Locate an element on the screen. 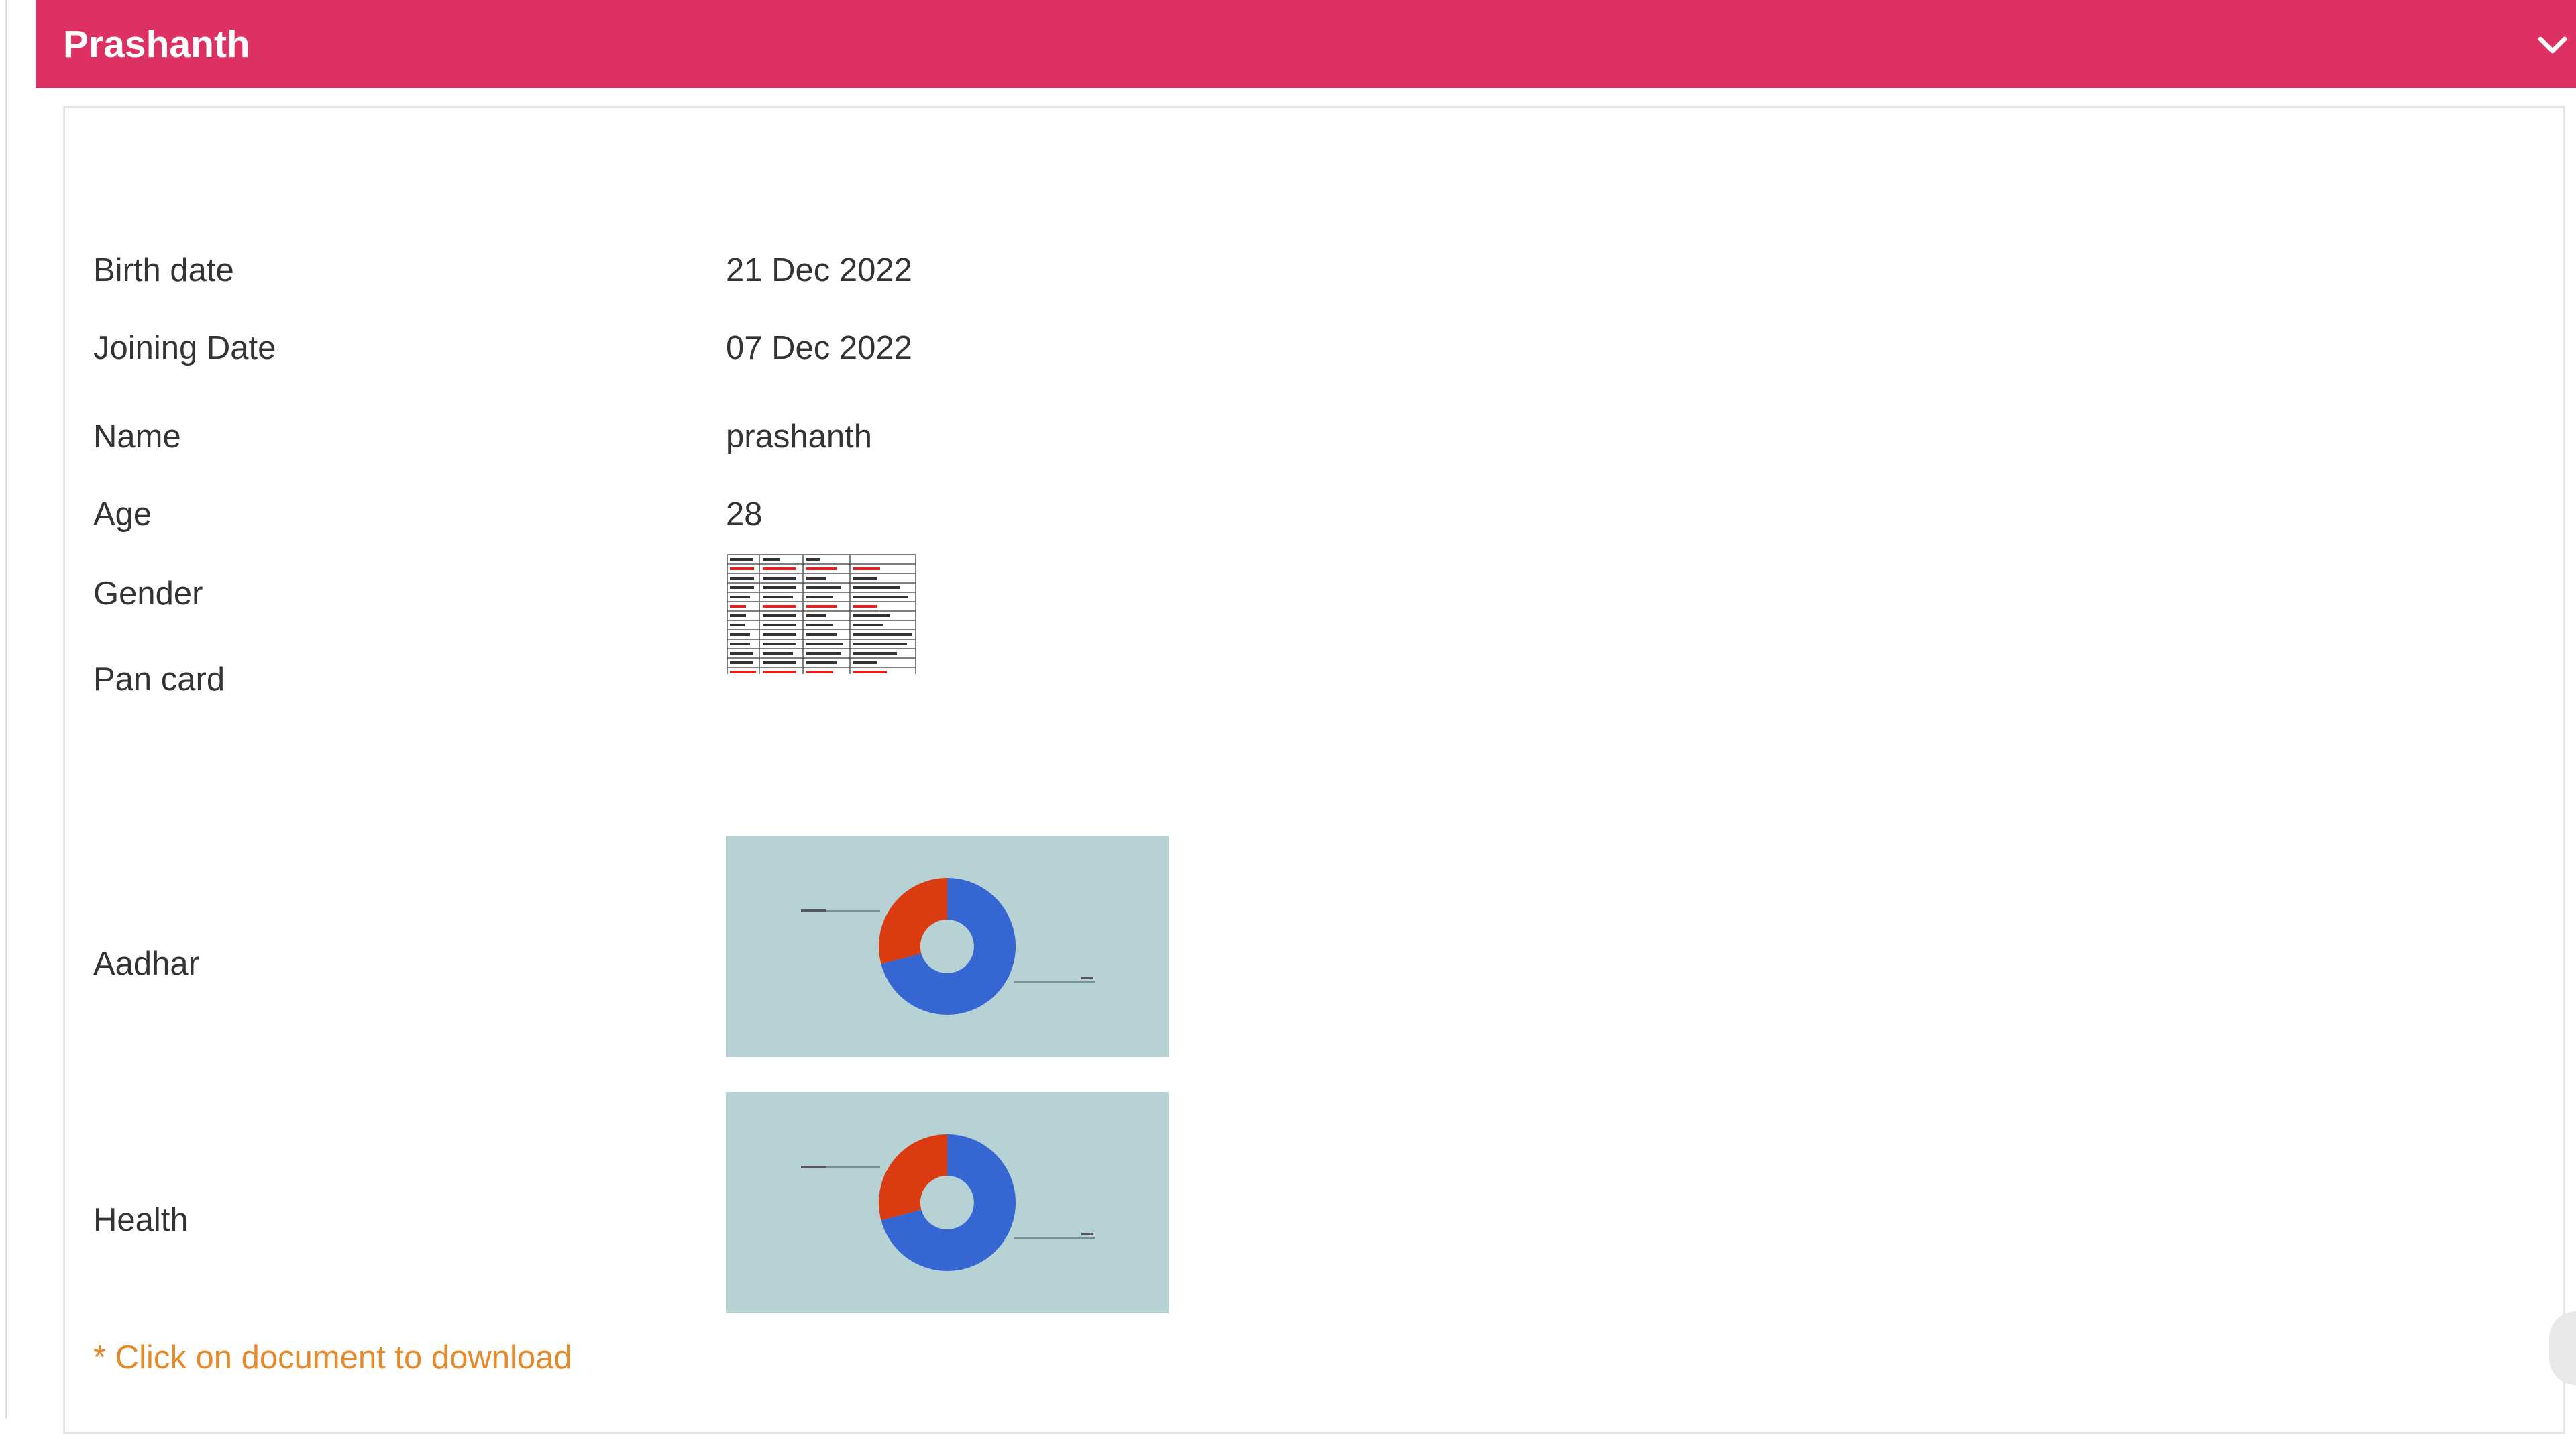  health-label: Health is located at coordinates (141, 1220).